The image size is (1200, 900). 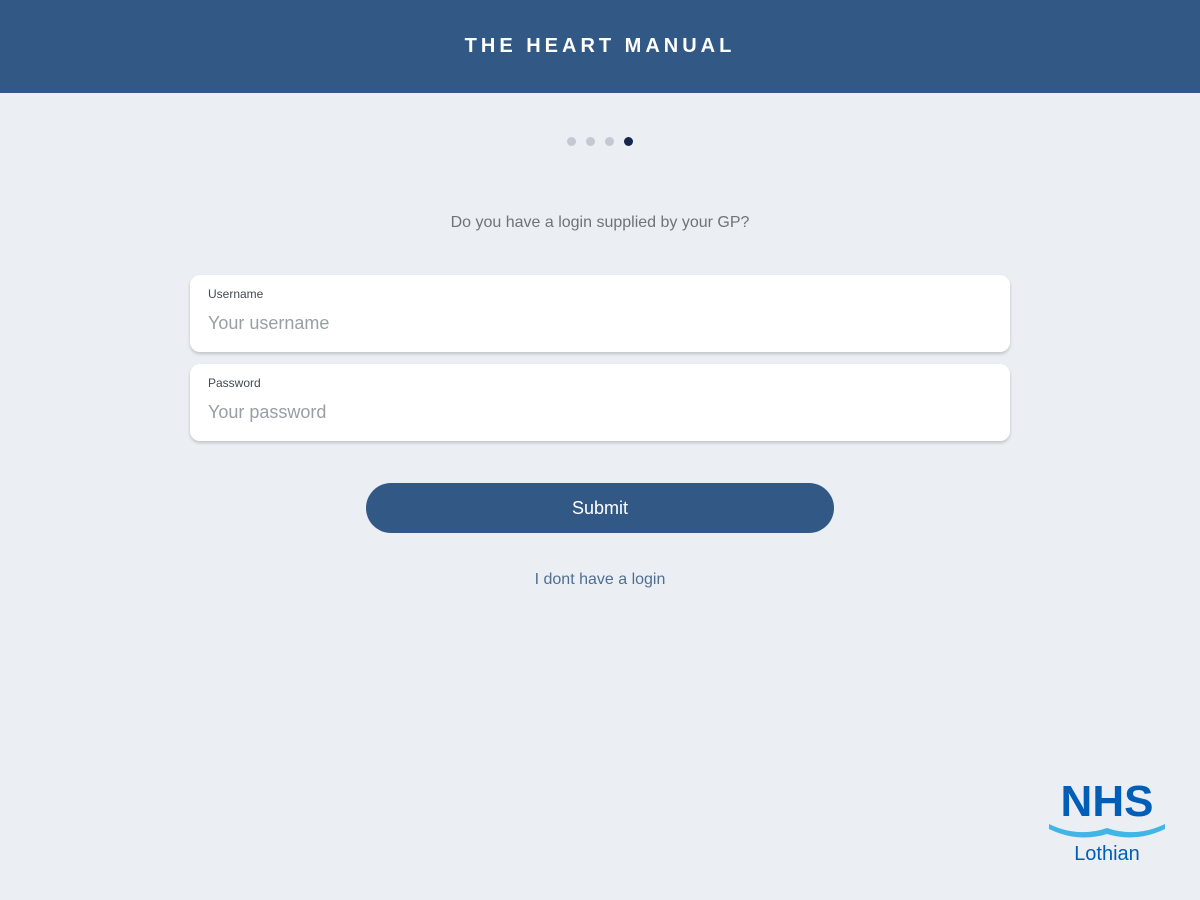 I want to click on password-field: Password, so click(x=600, y=402).